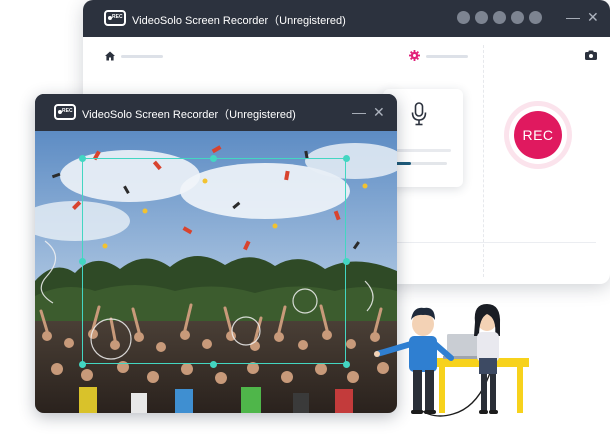  Describe the element at coordinates (213, 364) in the screenshot. I see `resize-handle-bottom` at that location.